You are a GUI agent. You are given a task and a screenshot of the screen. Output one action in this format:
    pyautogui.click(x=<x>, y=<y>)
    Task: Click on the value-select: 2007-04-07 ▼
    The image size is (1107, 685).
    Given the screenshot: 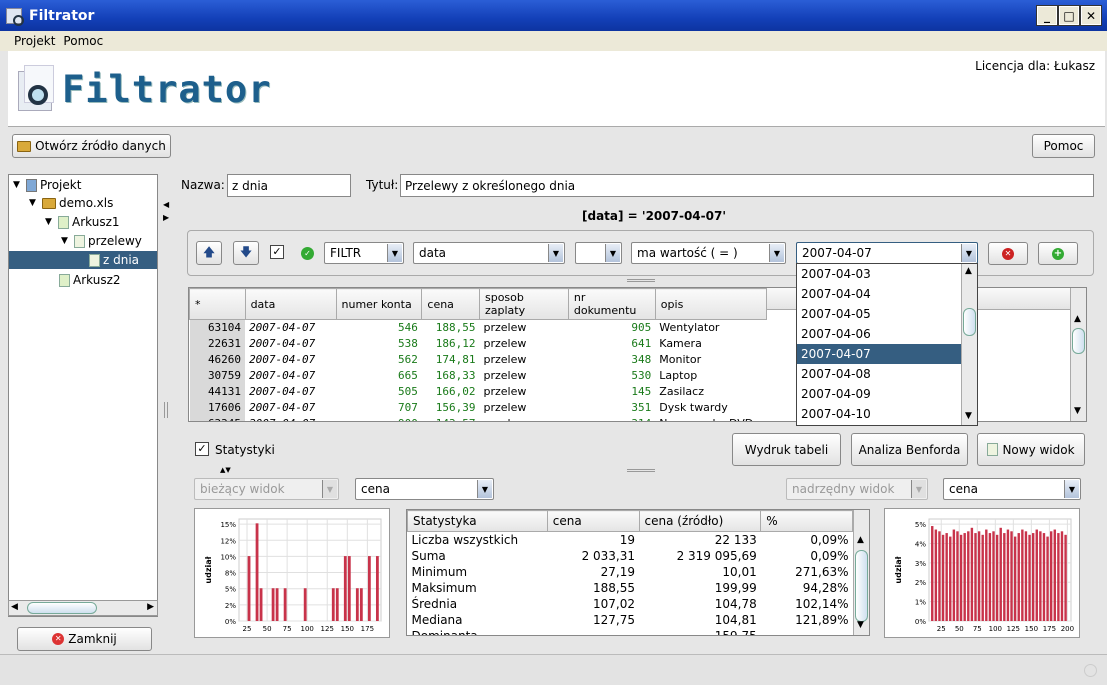 What is the action you would take?
    pyautogui.click(x=887, y=253)
    